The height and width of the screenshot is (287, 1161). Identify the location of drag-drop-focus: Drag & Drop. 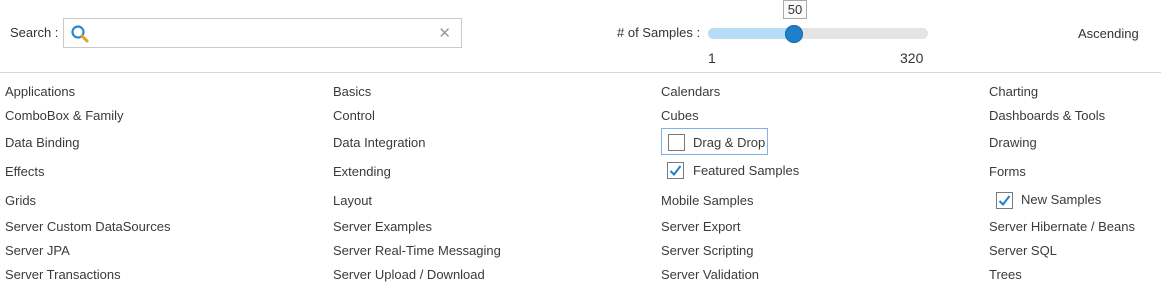
(714, 141).